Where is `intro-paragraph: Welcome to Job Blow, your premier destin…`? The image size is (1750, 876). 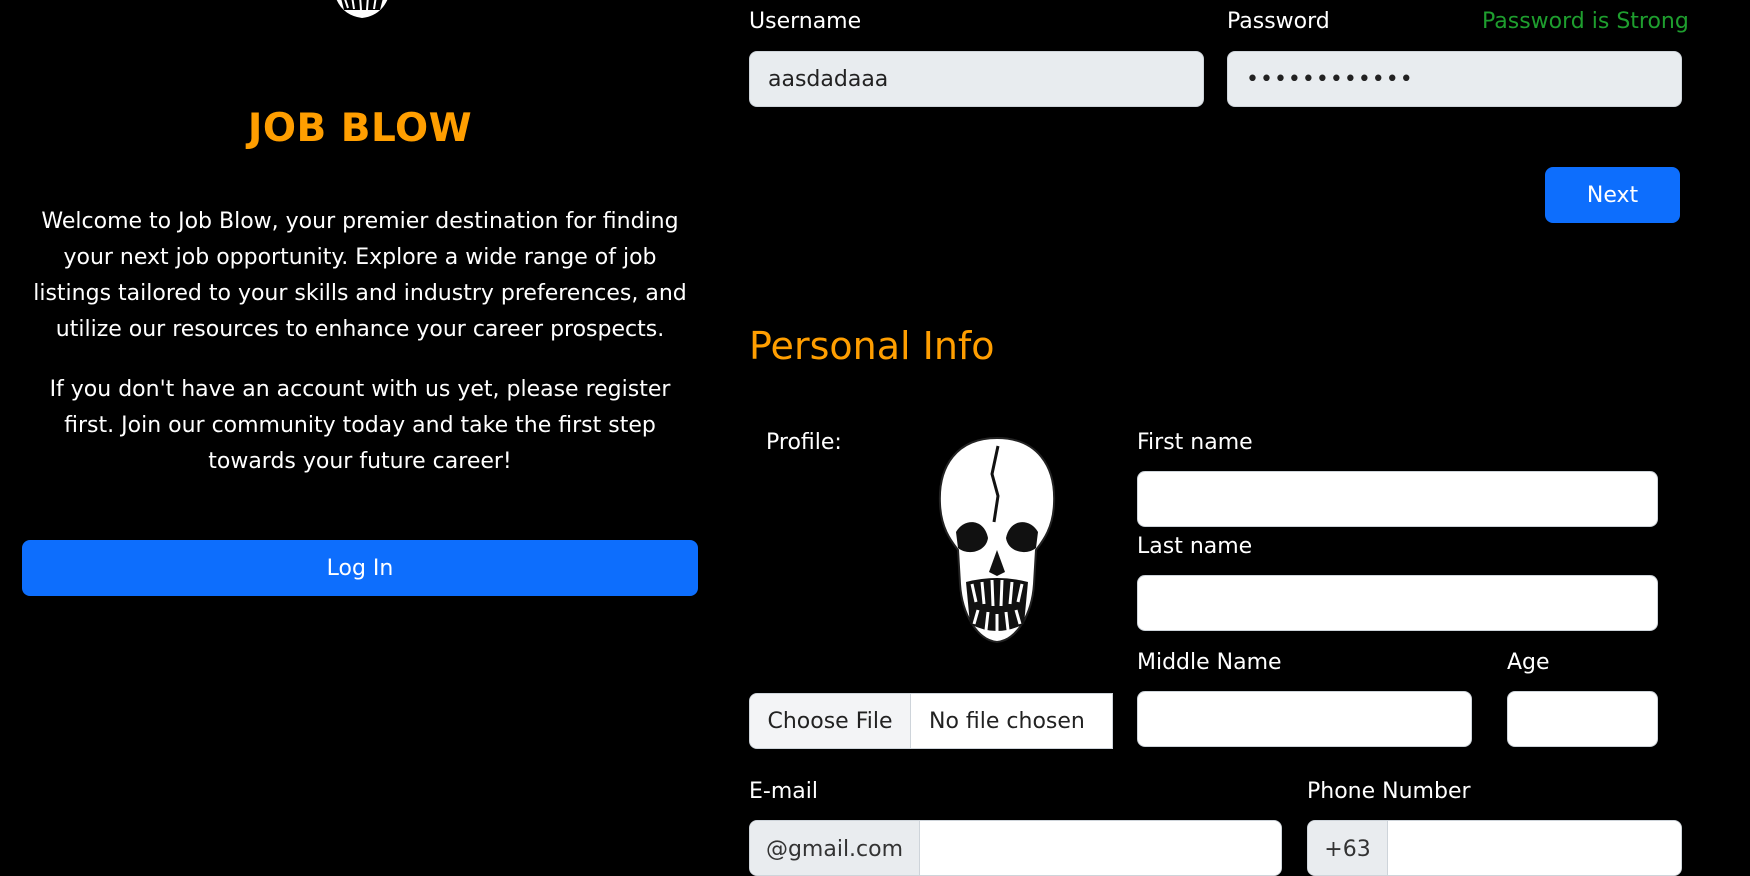
intro-paragraph: Welcome to Job Blow, your premier destin… is located at coordinates (360, 275).